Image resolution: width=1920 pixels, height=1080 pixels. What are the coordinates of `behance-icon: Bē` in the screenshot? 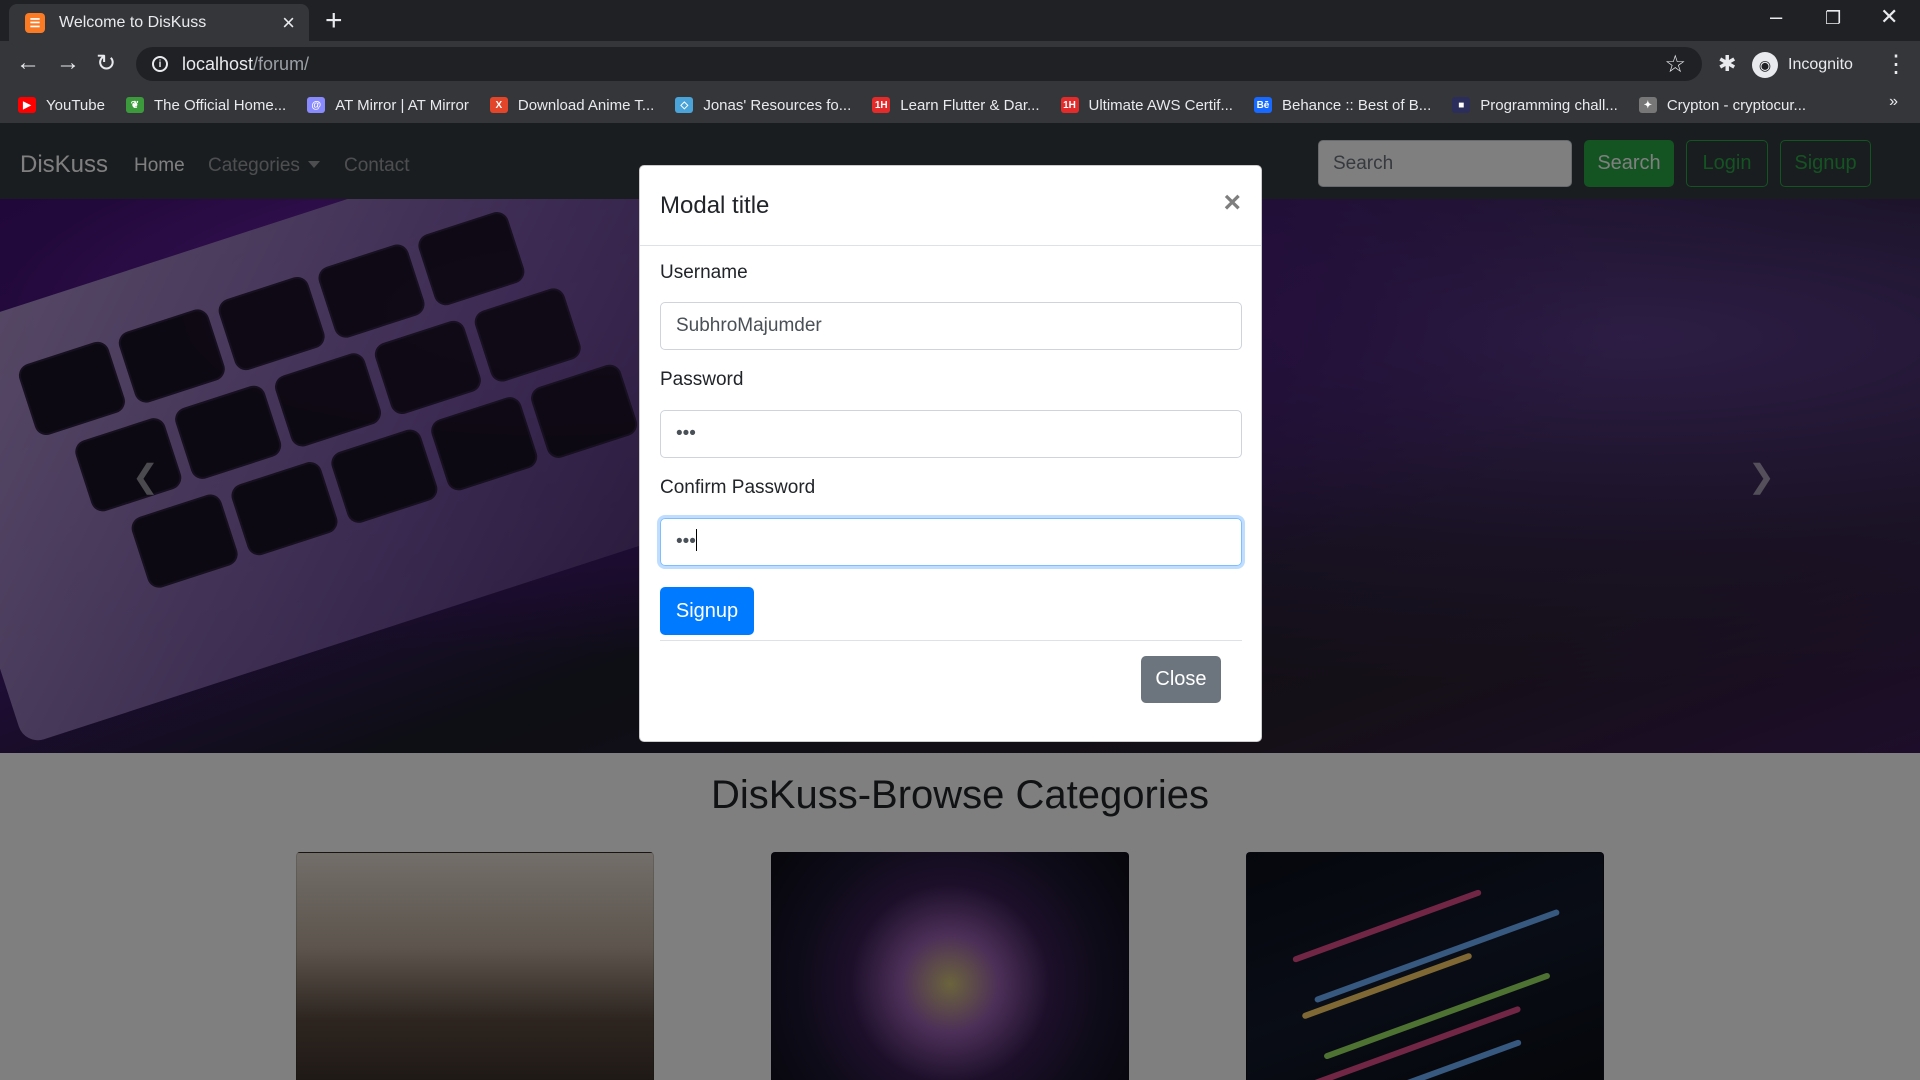 It's located at (1262, 105).